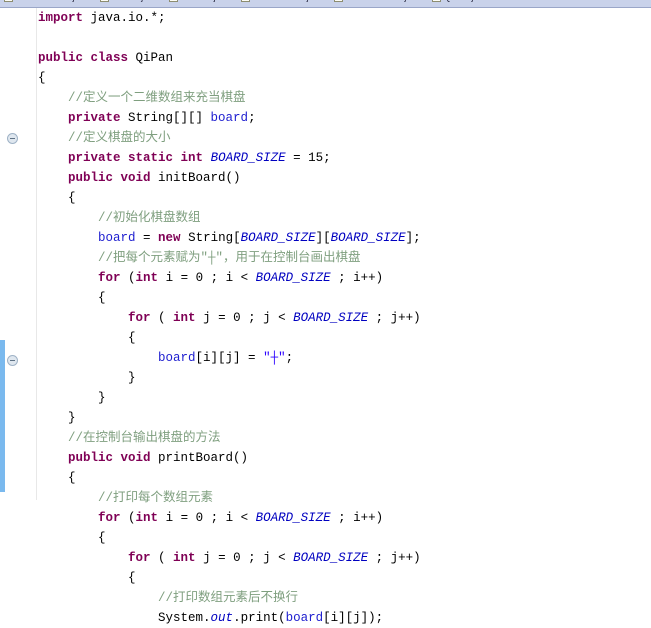  What do you see at coordinates (344, 38) in the screenshot?
I see `code-line` at bounding box center [344, 38].